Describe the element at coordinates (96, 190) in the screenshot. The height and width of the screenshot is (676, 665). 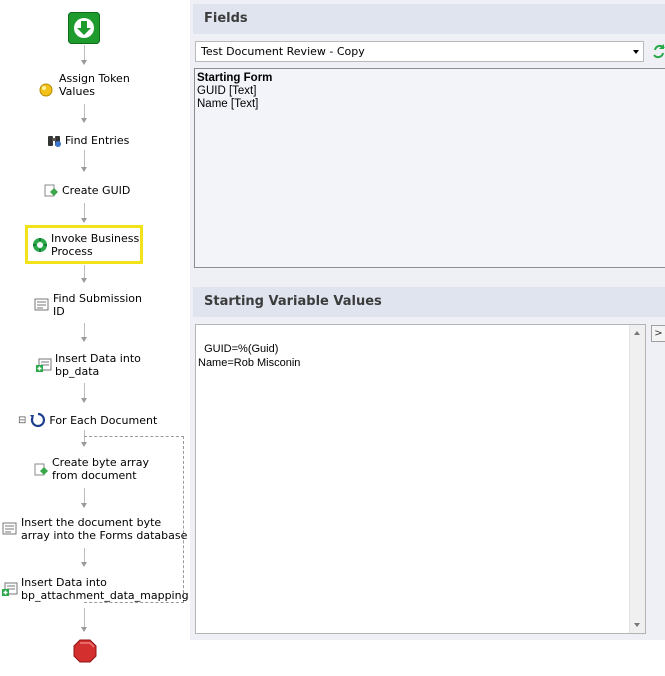
I see `step-label: Create GUID` at that location.